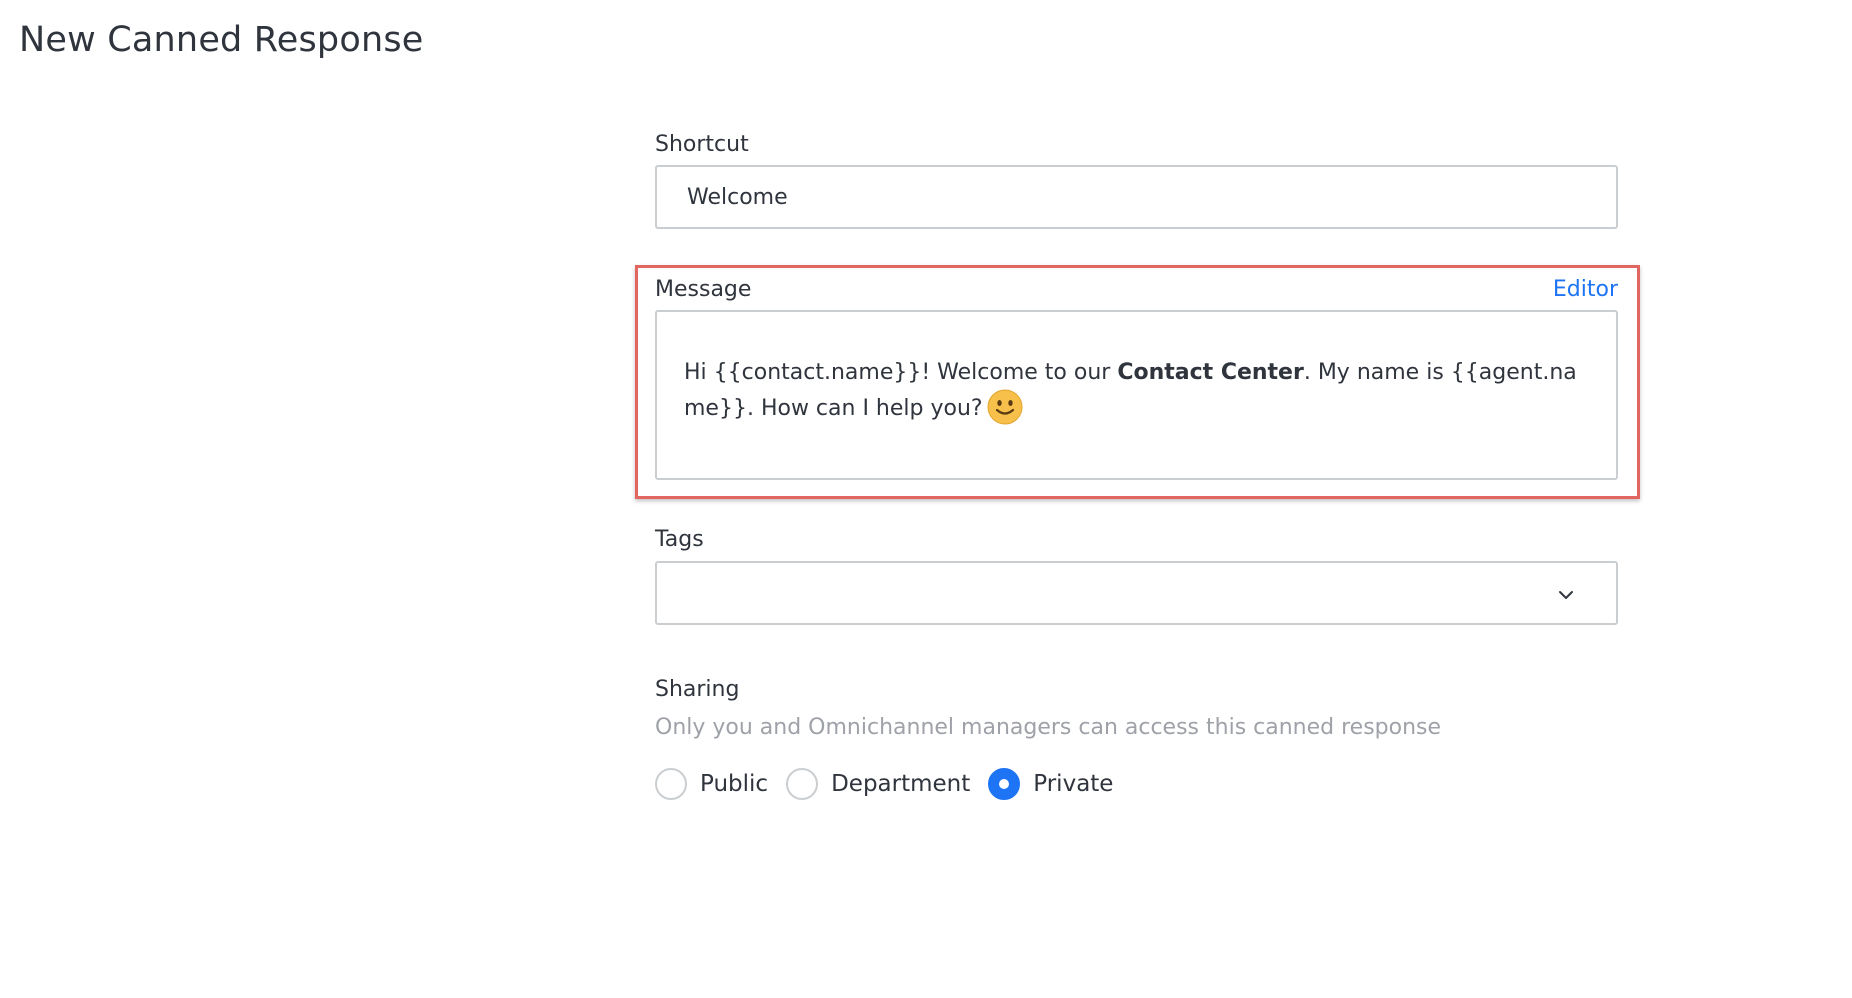 The width and height of the screenshot is (1852, 998). I want to click on message-text-before: Hi {{contact.name}}! Welcome to our, so click(901, 372).